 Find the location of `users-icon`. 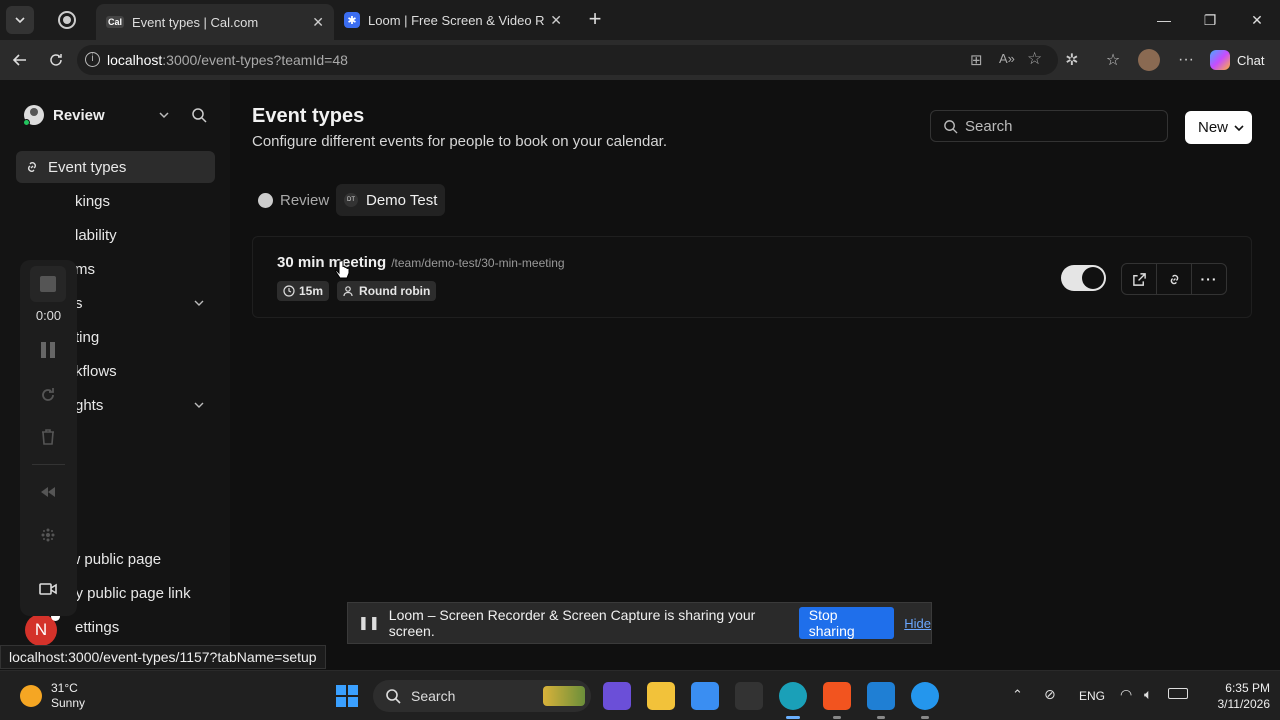

users-icon is located at coordinates (348, 291).